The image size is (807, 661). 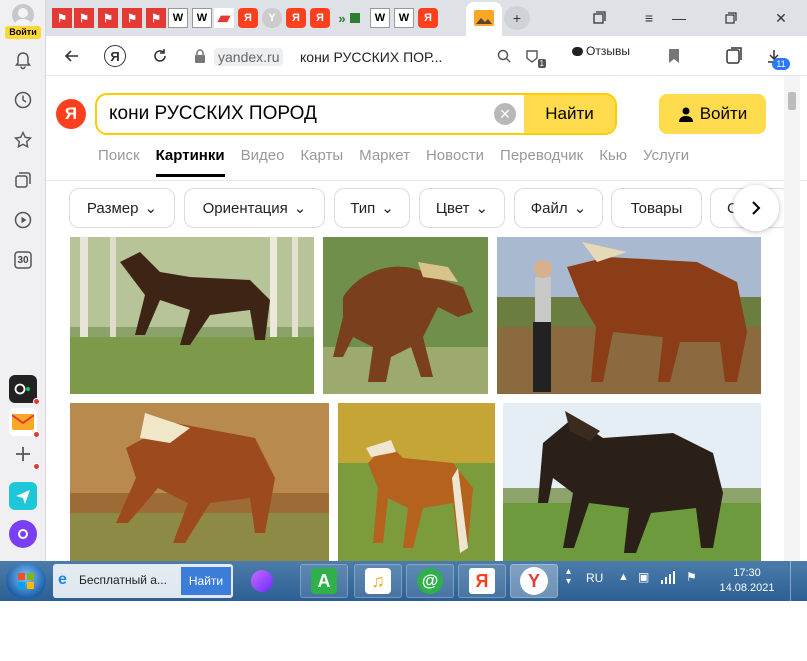 I want to click on login-button: Войти, so click(x=712, y=114).